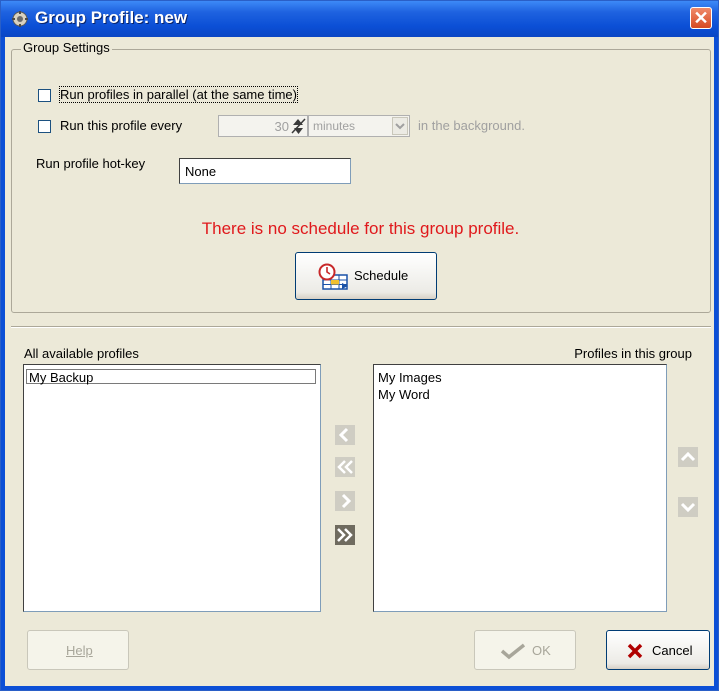 Image resolution: width=719 pixels, height=691 pixels. Describe the element at coordinates (334, 126) in the screenshot. I see `interval-unit-value: minutes` at that location.